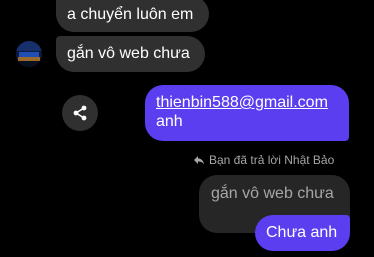  I want to click on contact-avatar, so click(29, 54).